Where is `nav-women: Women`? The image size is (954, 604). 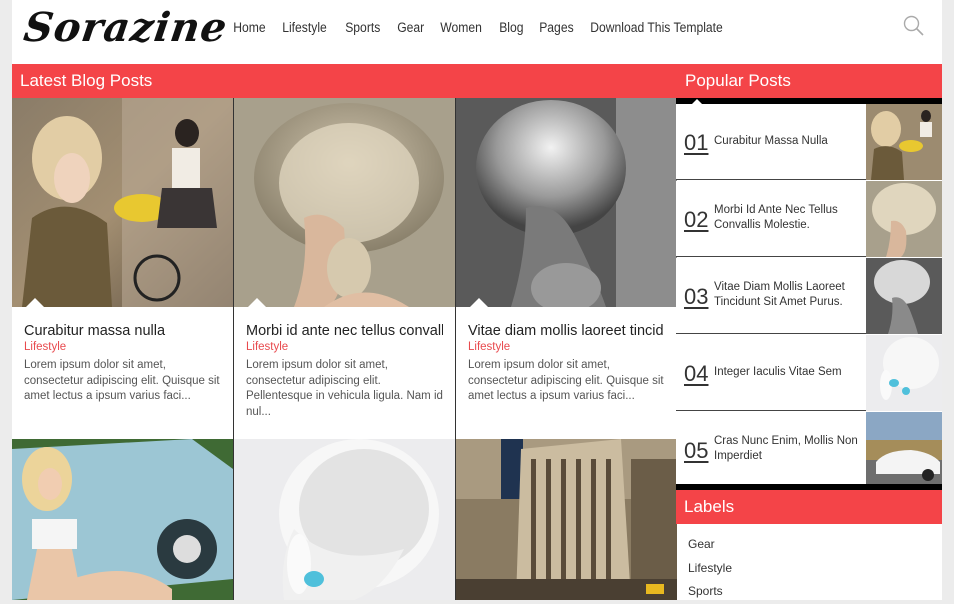
nav-women: Women is located at coordinates (461, 28).